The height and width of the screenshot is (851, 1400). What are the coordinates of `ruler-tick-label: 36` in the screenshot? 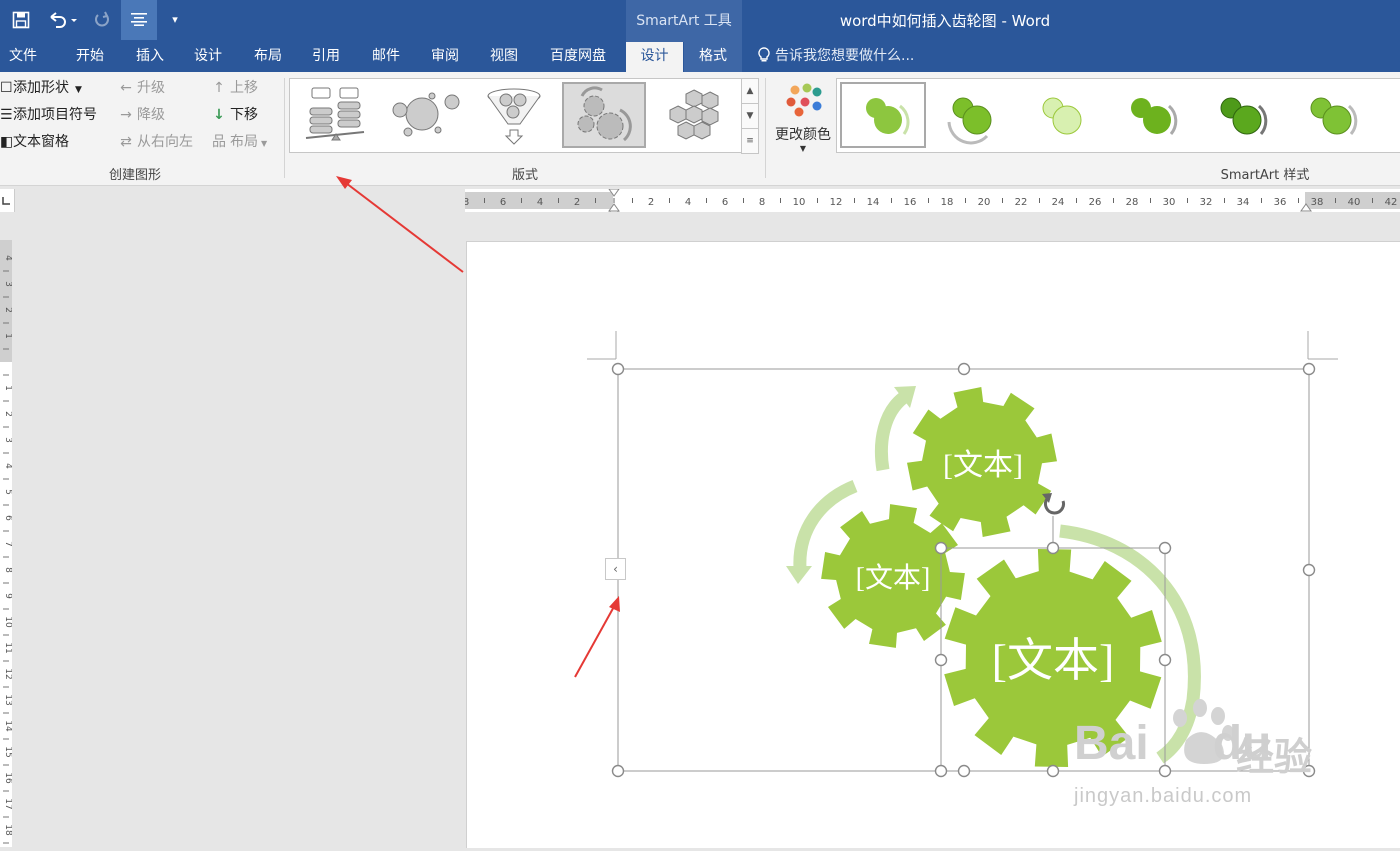 It's located at (1280, 202).